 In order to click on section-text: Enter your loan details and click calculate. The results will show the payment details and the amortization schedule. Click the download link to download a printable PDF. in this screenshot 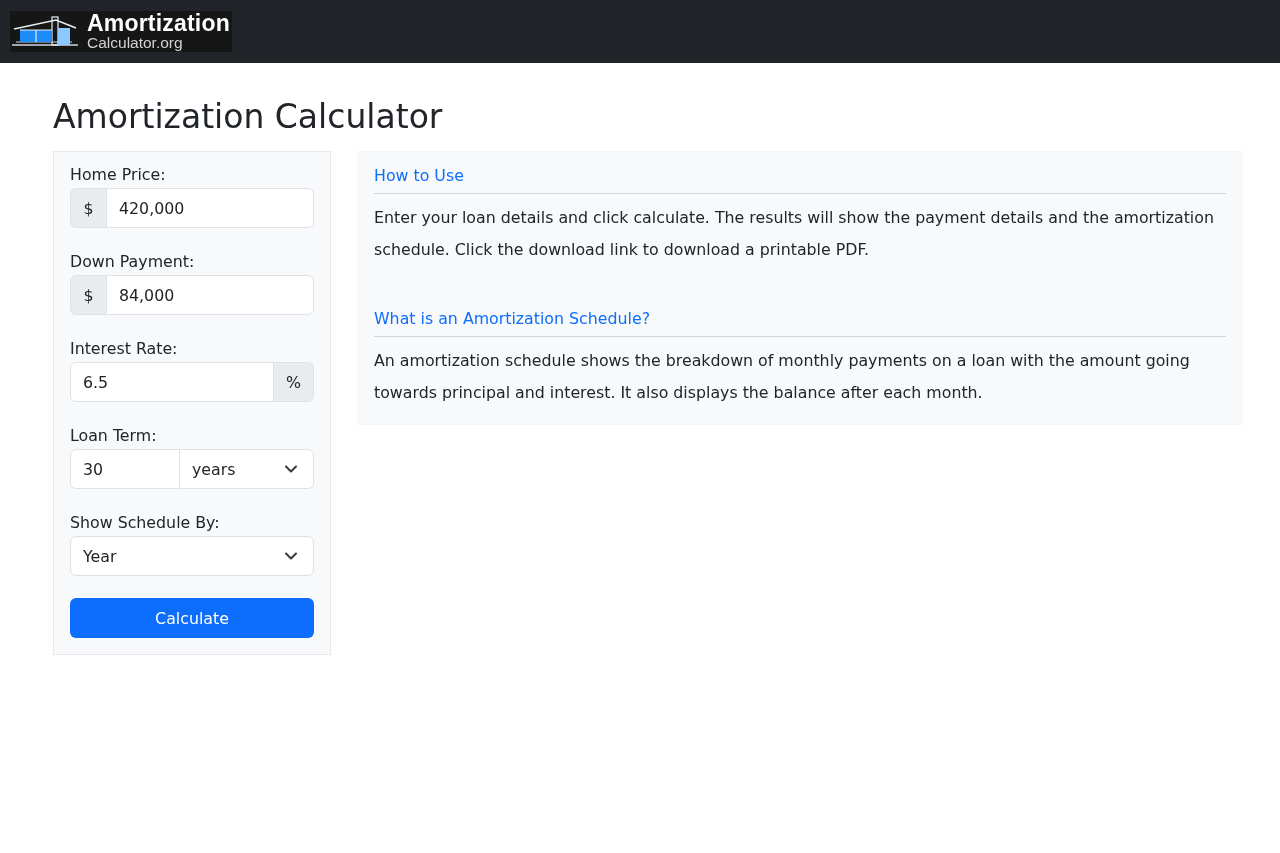, I will do `click(794, 234)`.